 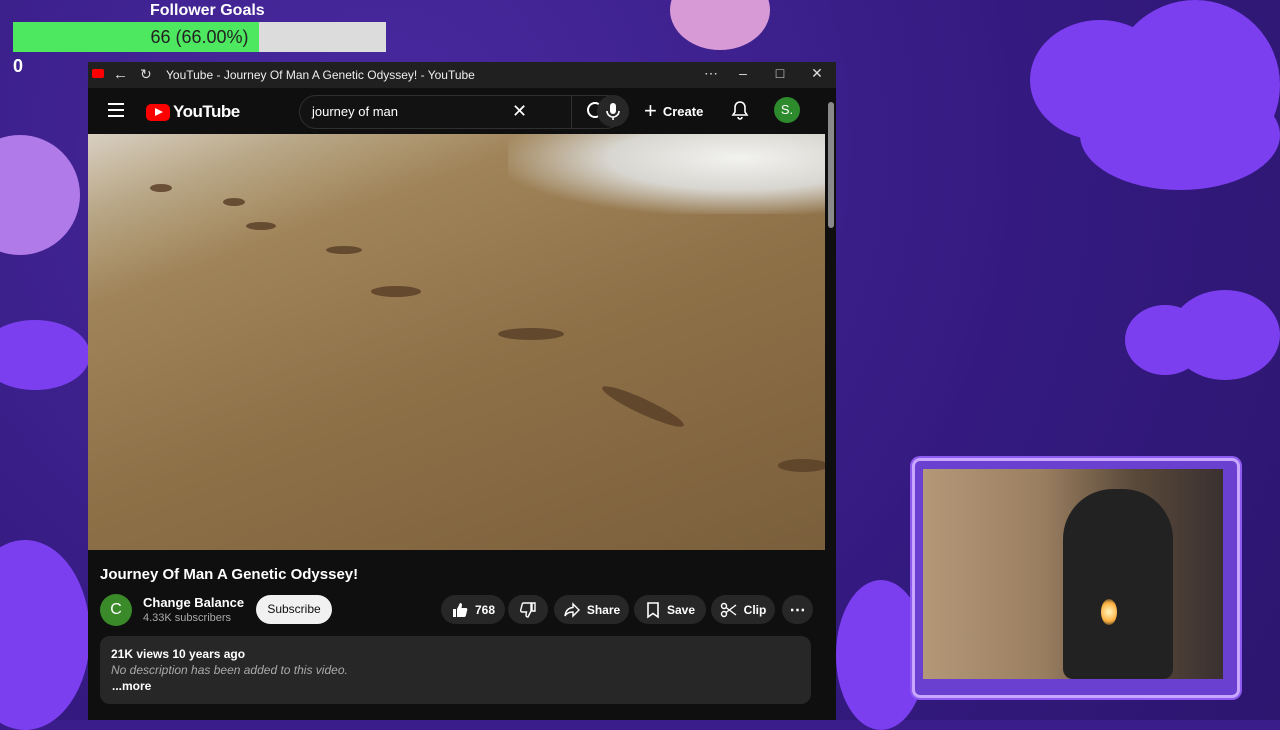 I want to click on maximize-icon: □, so click(x=780, y=73).